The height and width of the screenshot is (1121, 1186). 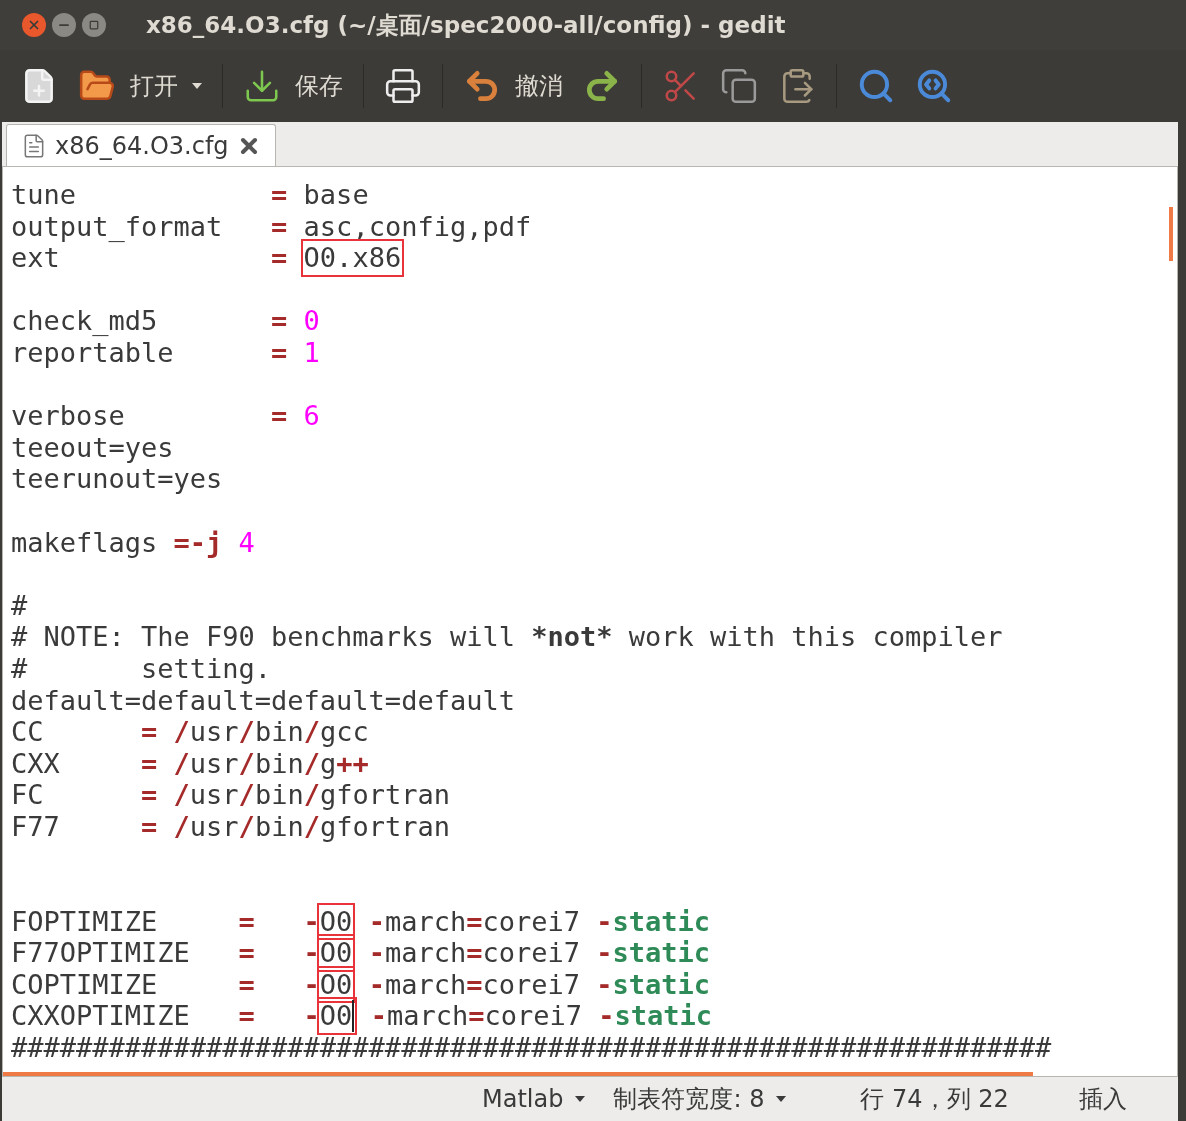 I want to click on code-token: asc,config,pdf, so click(x=417, y=226).